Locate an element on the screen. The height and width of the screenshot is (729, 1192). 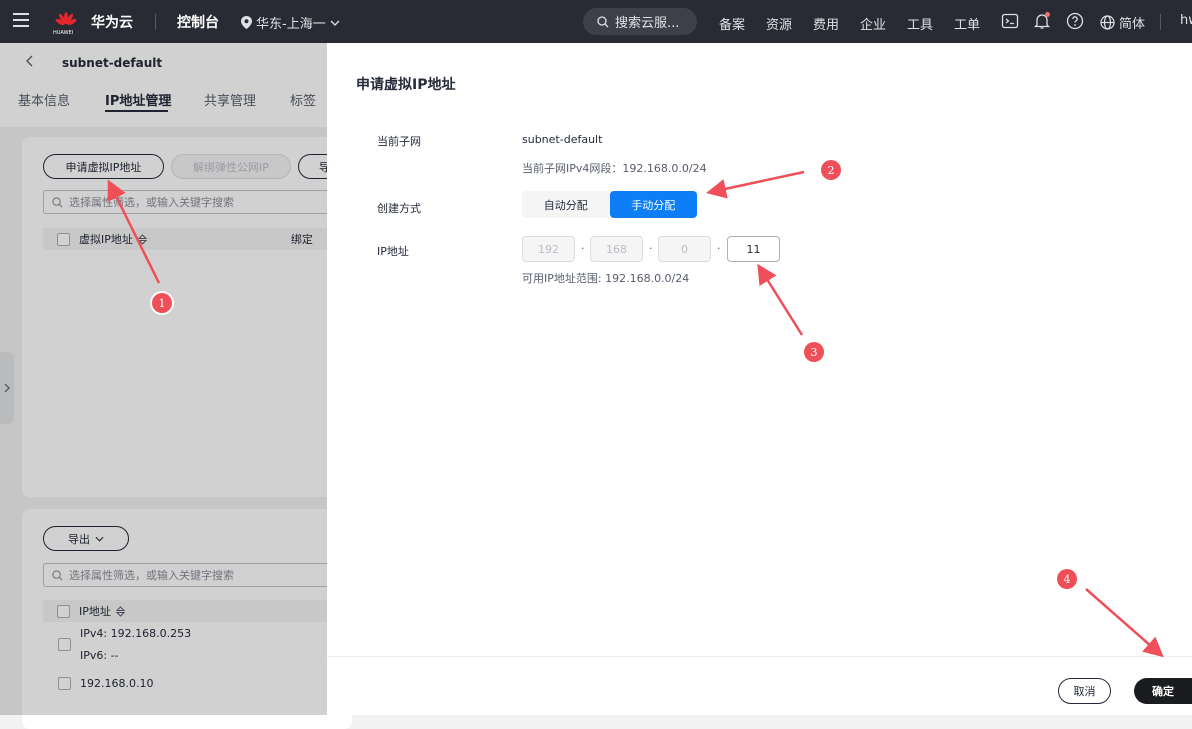
cancel-button: 取消 is located at coordinates (1084, 691).